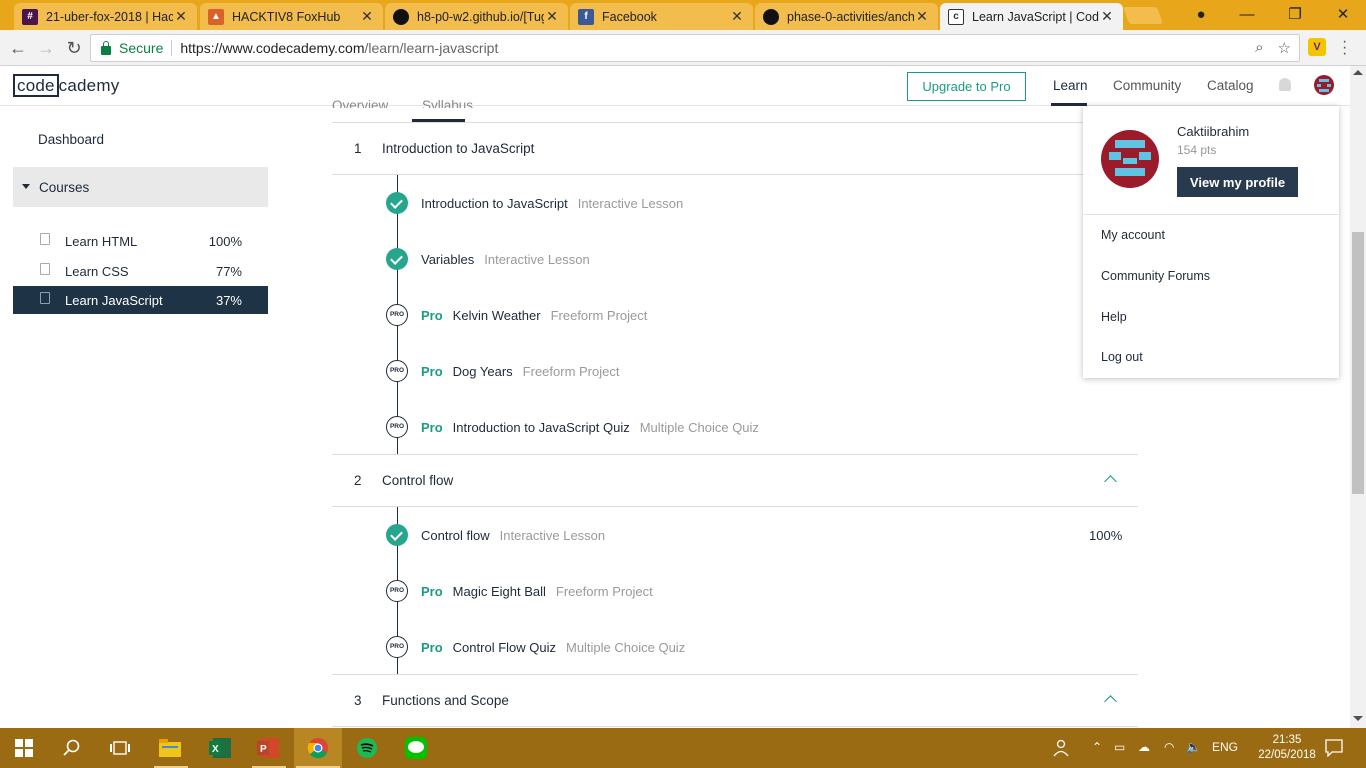 This screenshot has width=1366, height=768. I want to click on url-host: https://www.codecademy.com, so click(272, 48).